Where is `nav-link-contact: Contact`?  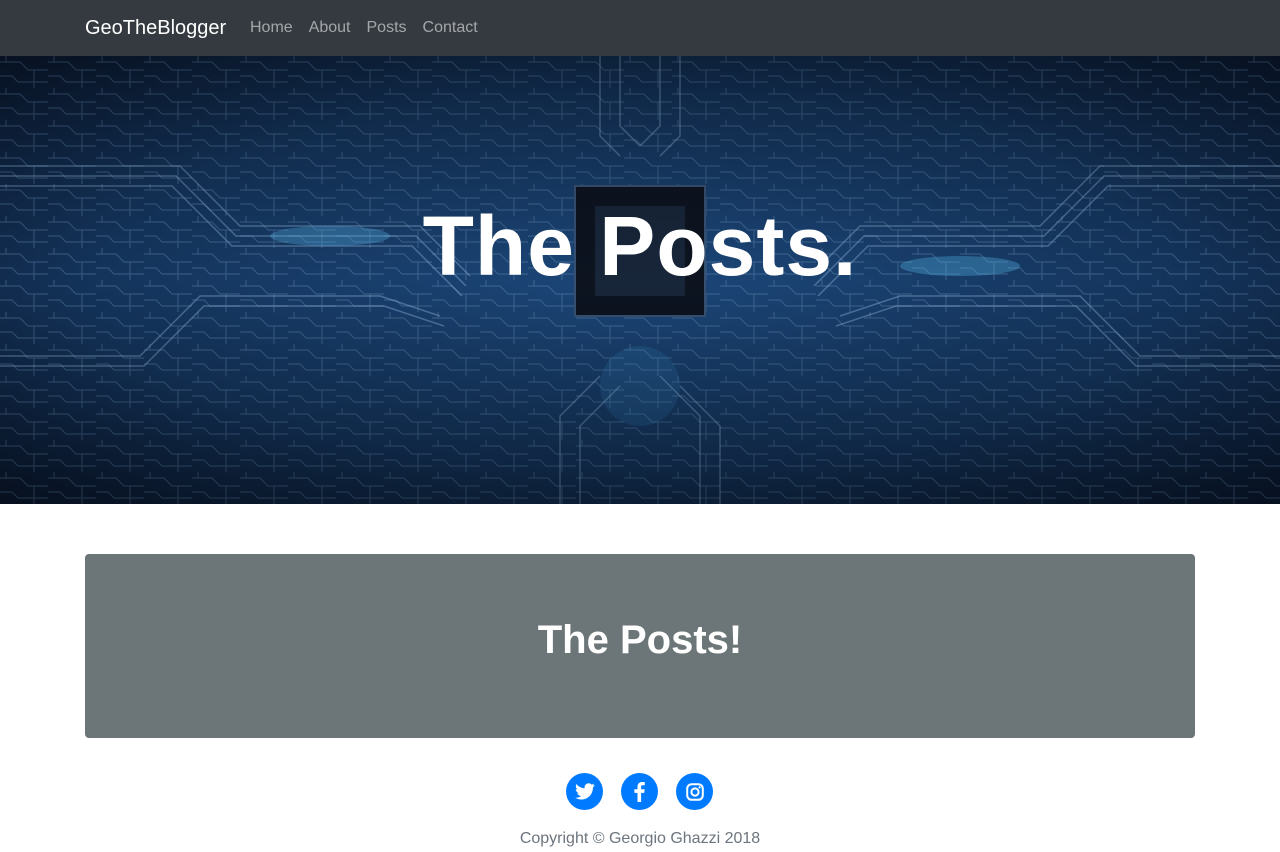
nav-link-contact: Contact is located at coordinates (450, 28).